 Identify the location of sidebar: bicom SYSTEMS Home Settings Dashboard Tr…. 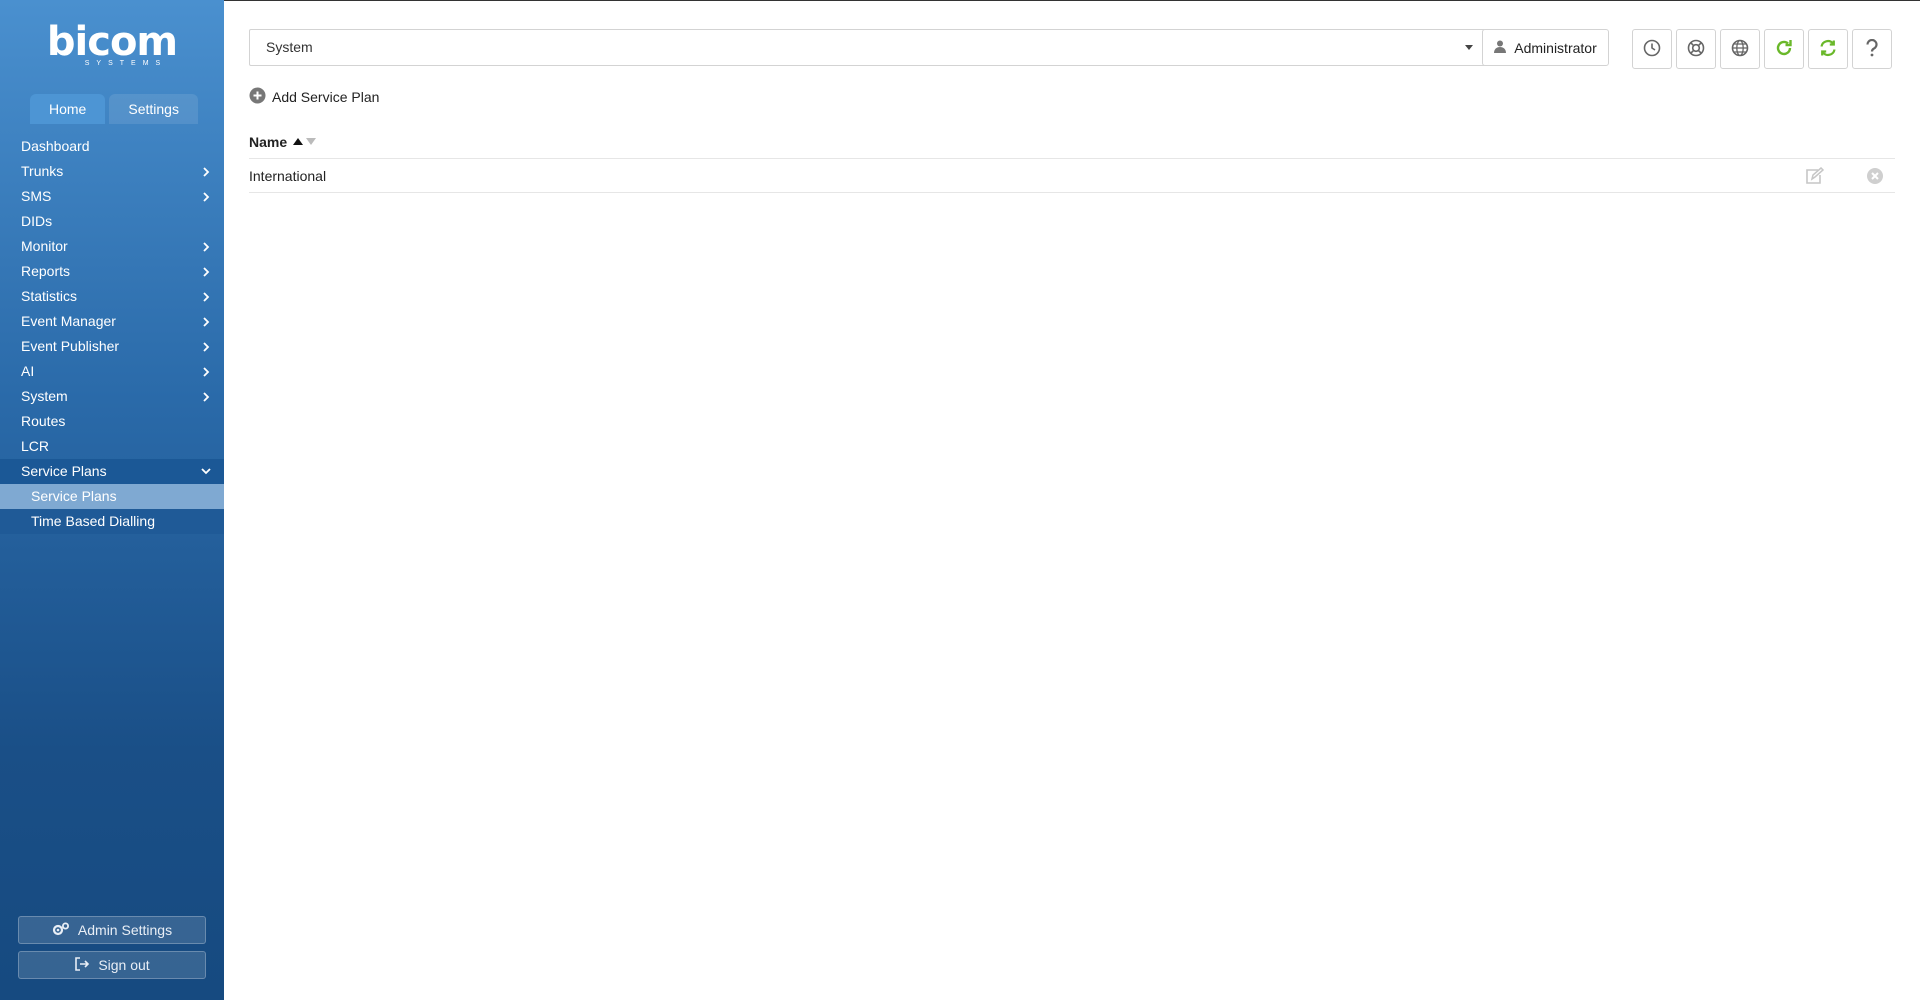
(112, 500).